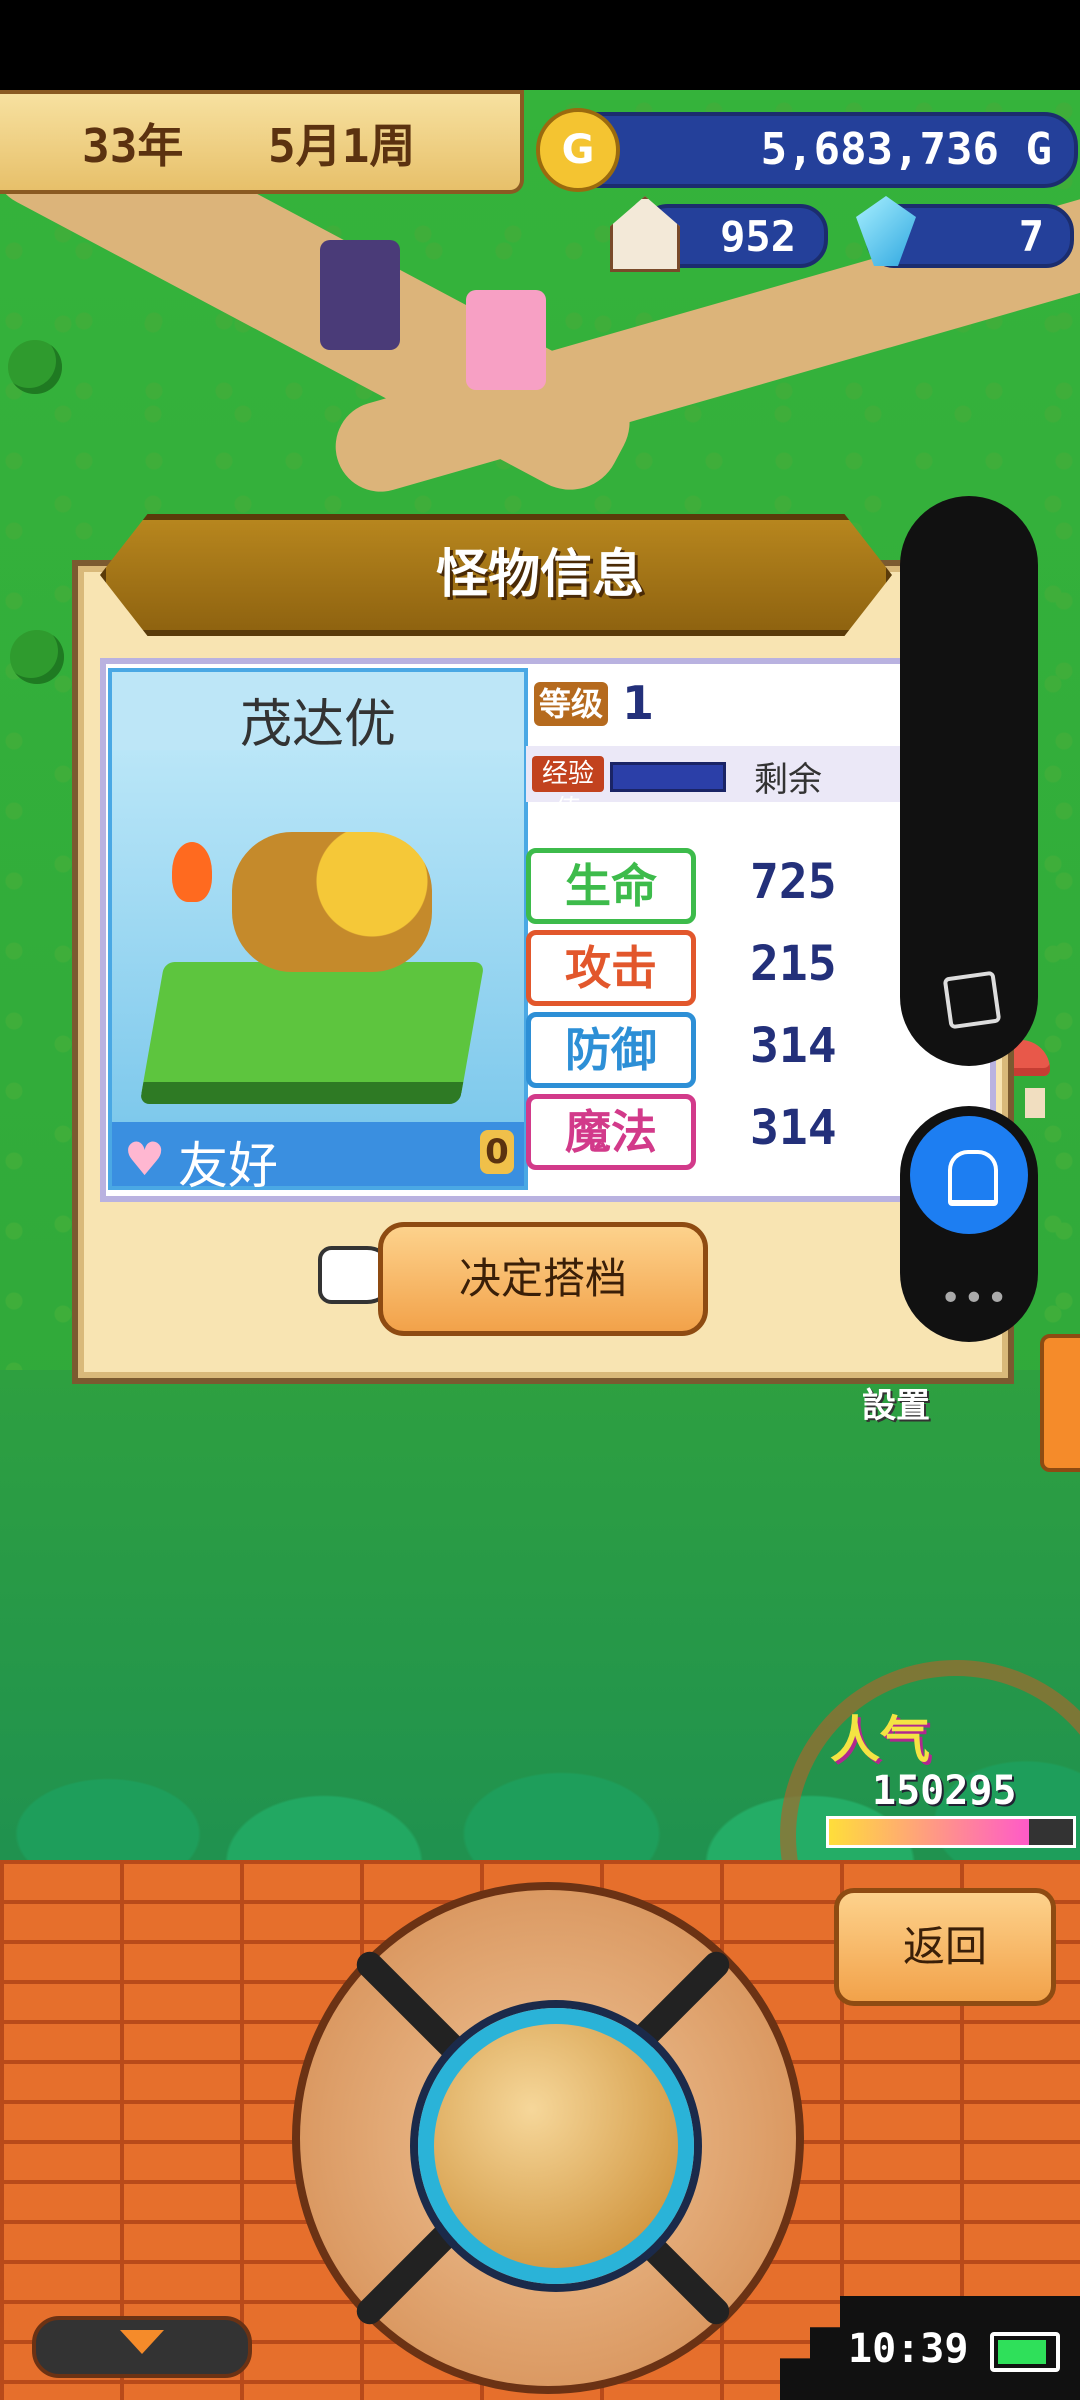  What do you see at coordinates (746, 1132) in the screenshot?
I see `stat-row-magic: 魔法 314` at bounding box center [746, 1132].